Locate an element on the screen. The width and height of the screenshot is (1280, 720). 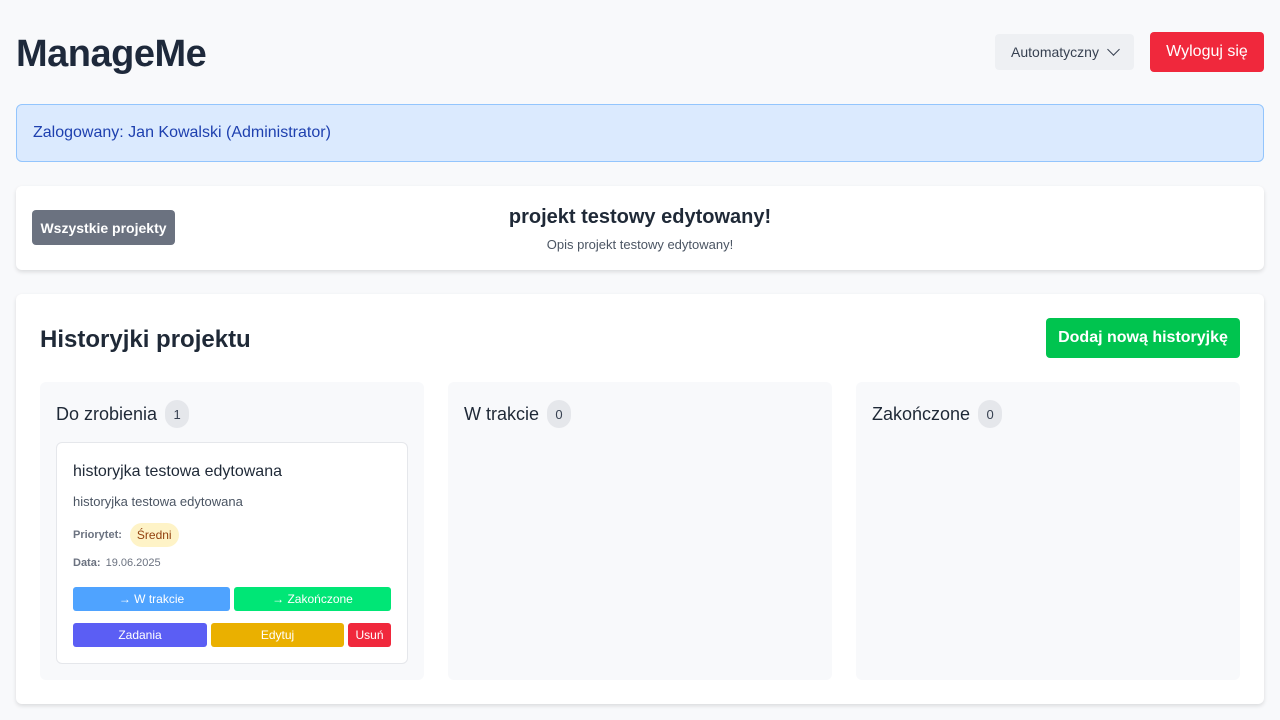
column-title: Do zrobienia is located at coordinates (107, 413).